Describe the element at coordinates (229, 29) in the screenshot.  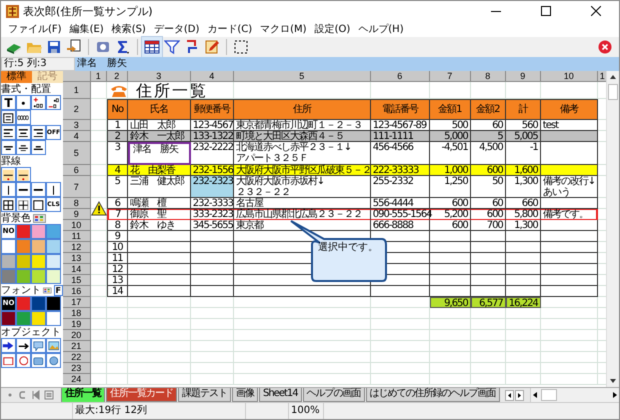
I see `menu-item: カード(C)` at that location.